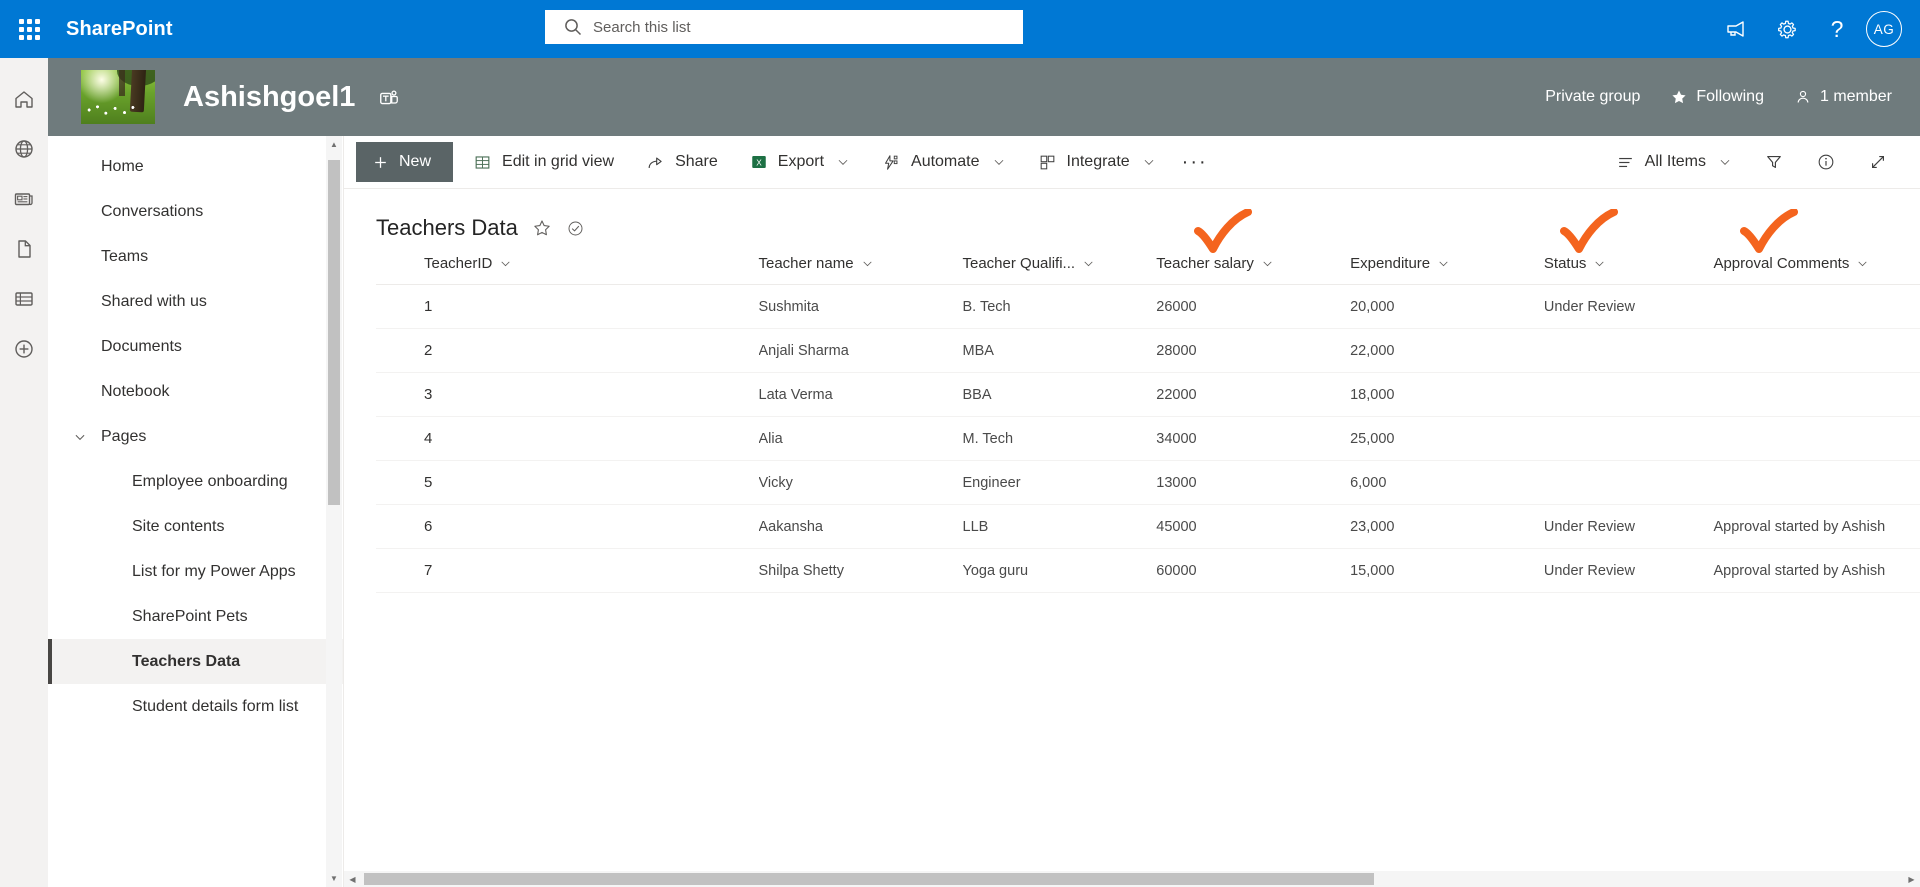 Image resolution: width=1920 pixels, height=887 pixels. I want to click on file-icon, so click(24, 249).